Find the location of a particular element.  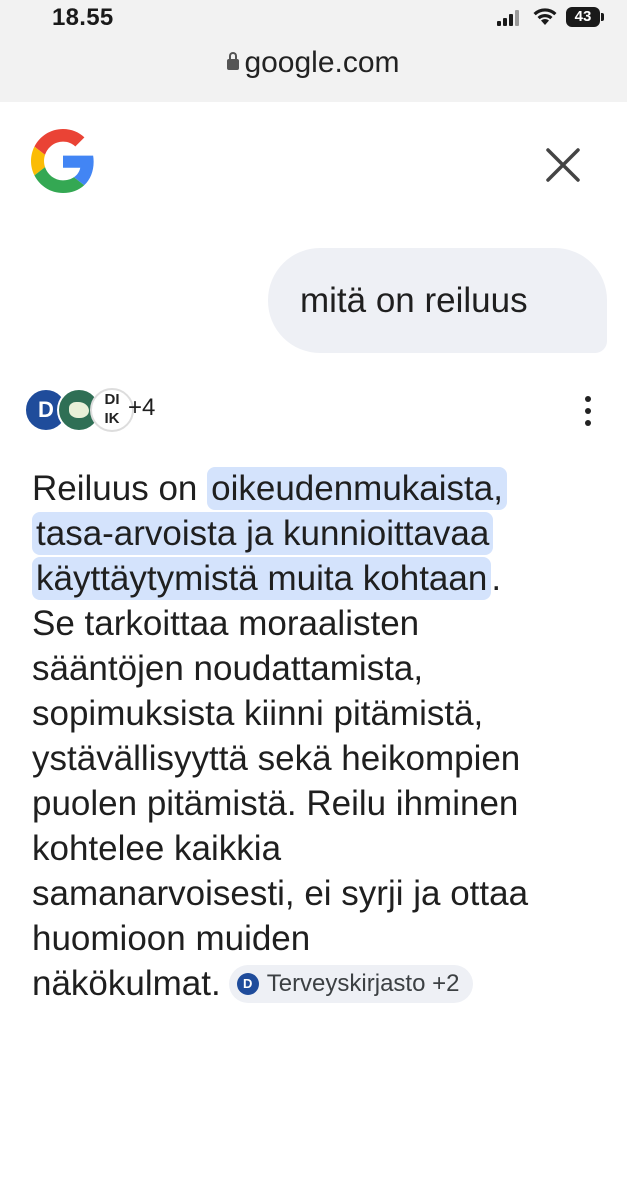

wifi-icon is located at coordinates (545, 16).